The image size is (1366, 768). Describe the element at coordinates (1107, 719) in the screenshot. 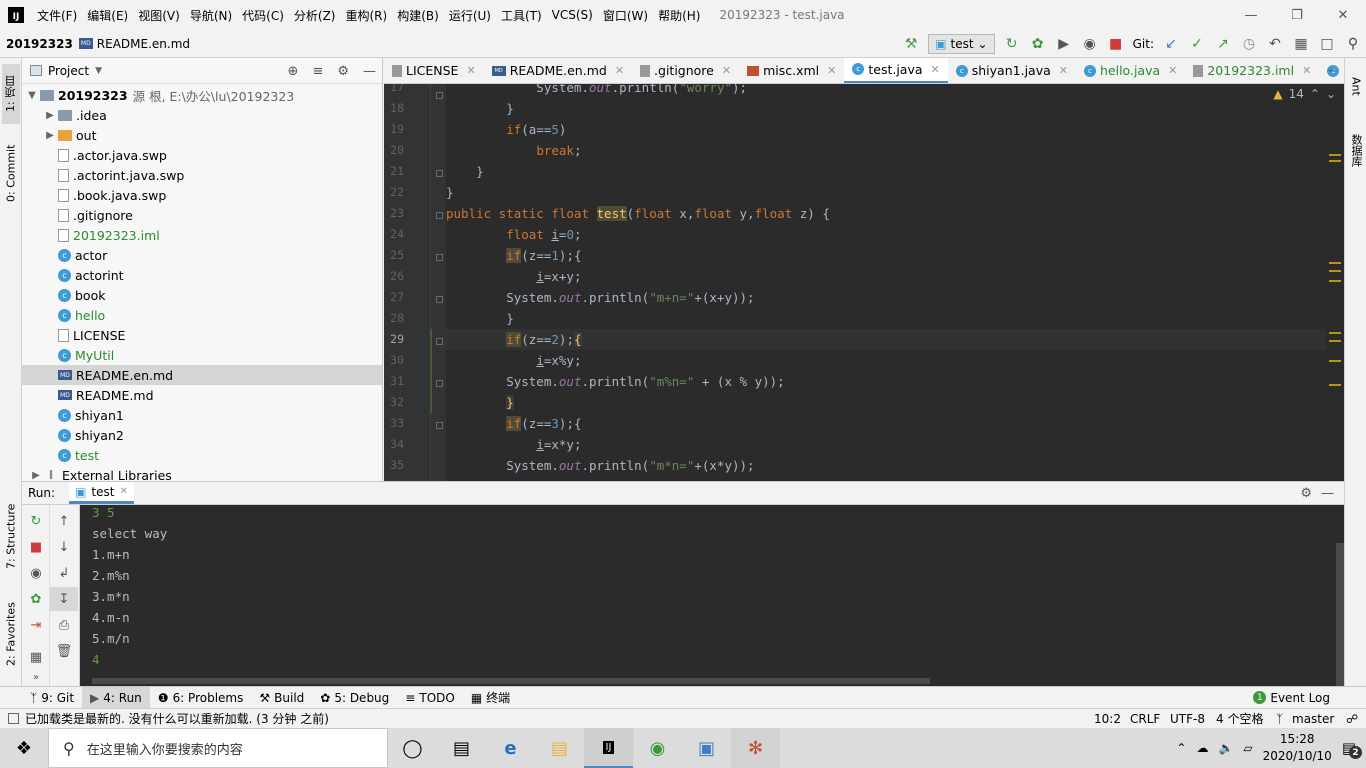

I see `caret-position: 10:2` at that location.